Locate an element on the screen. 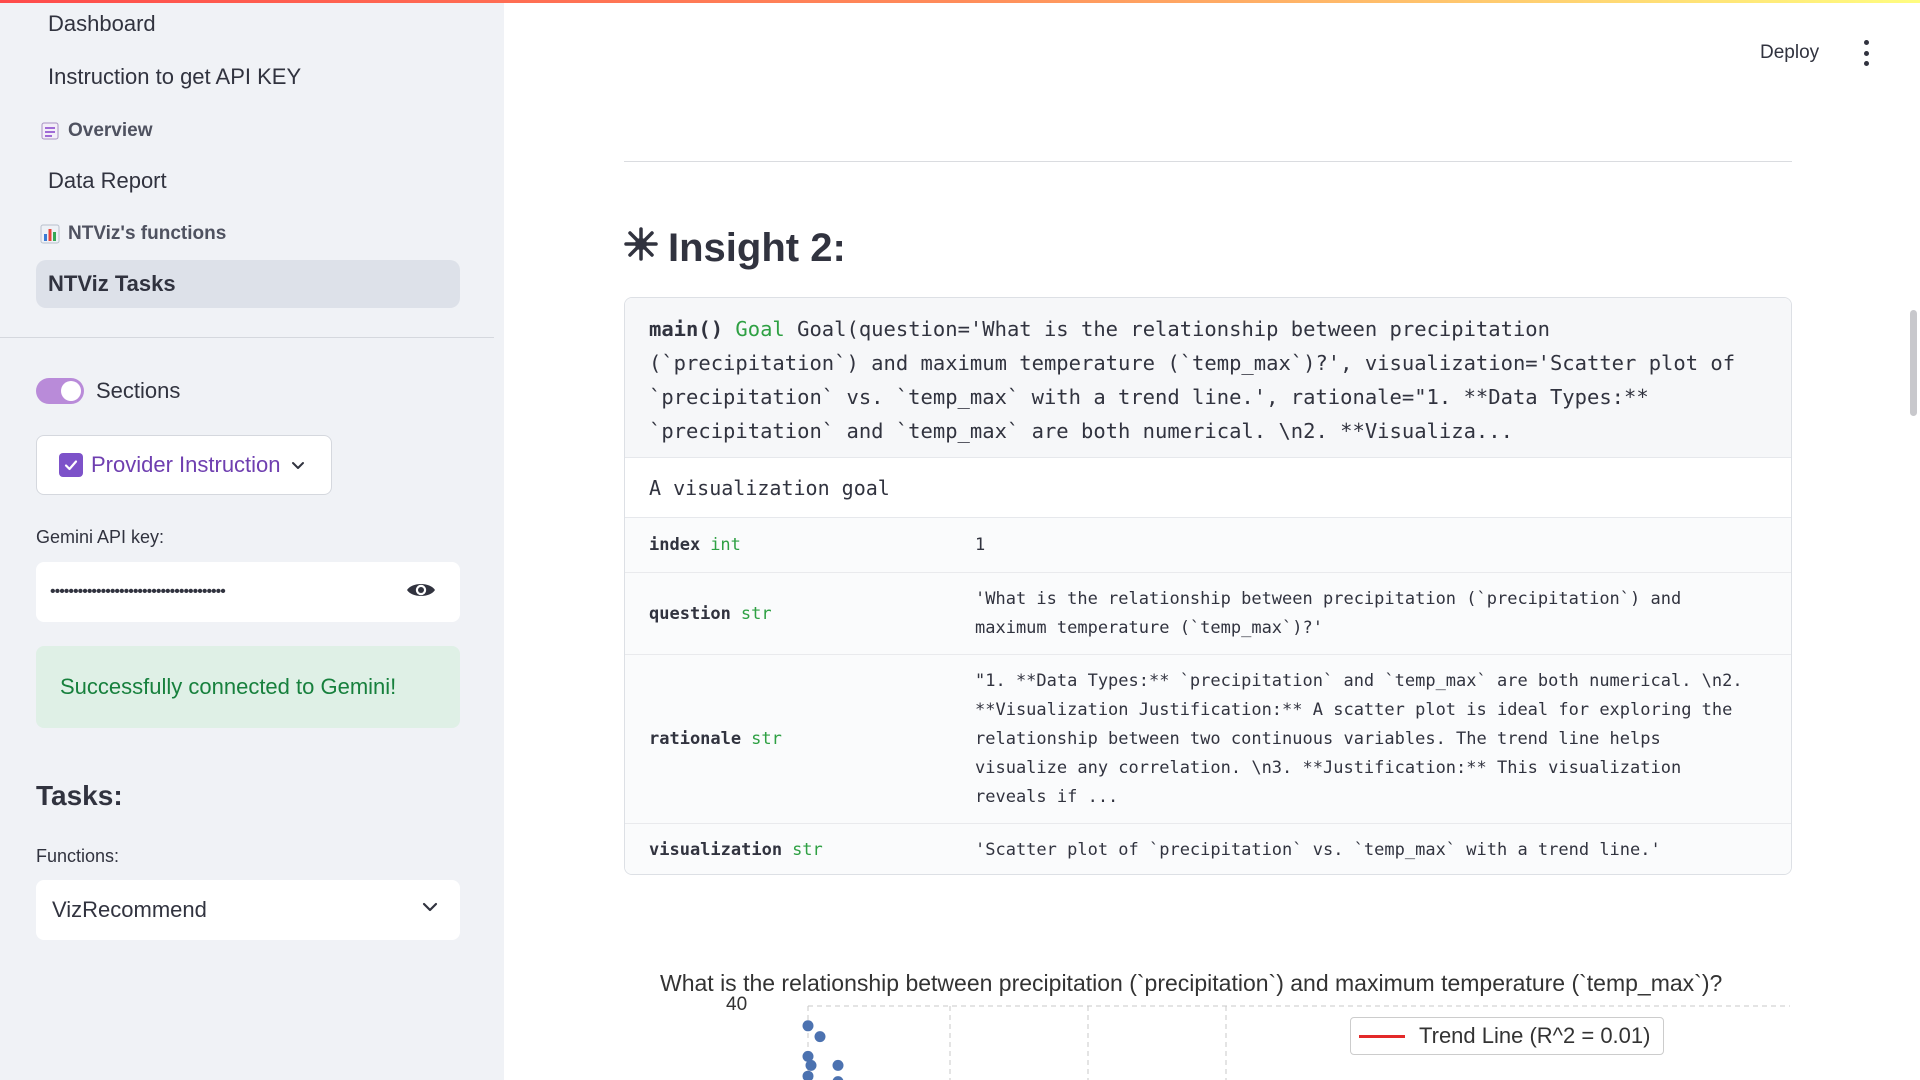  sidebar-item-label: Data Report is located at coordinates (107, 180).